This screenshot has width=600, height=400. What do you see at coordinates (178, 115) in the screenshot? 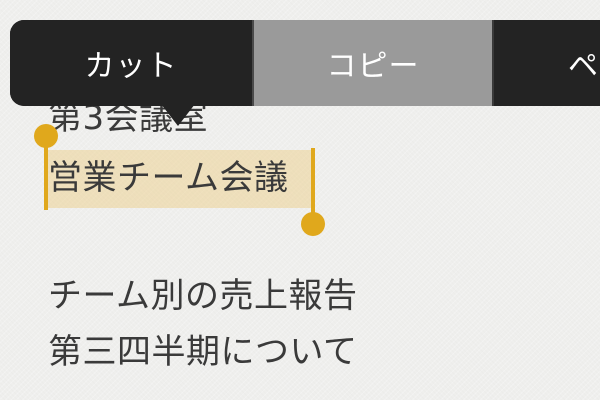
I see `edit-menu-pointer` at bounding box center [178, 115].